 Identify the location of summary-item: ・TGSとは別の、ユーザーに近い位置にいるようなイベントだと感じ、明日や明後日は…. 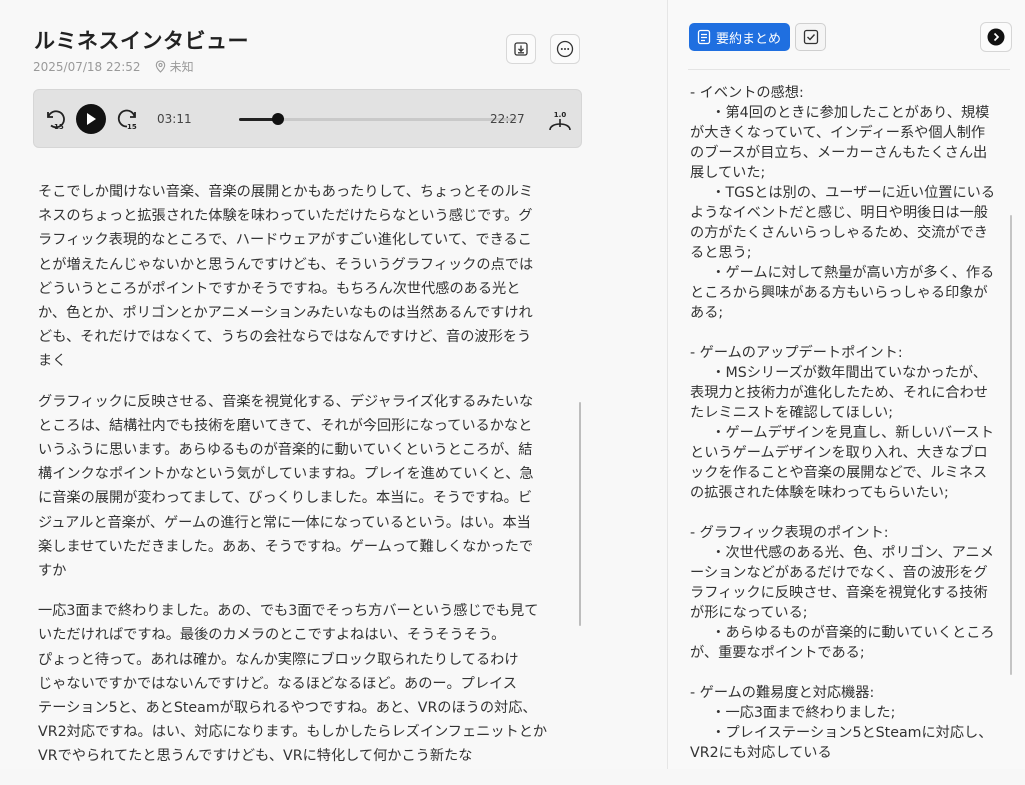
(843, 223).